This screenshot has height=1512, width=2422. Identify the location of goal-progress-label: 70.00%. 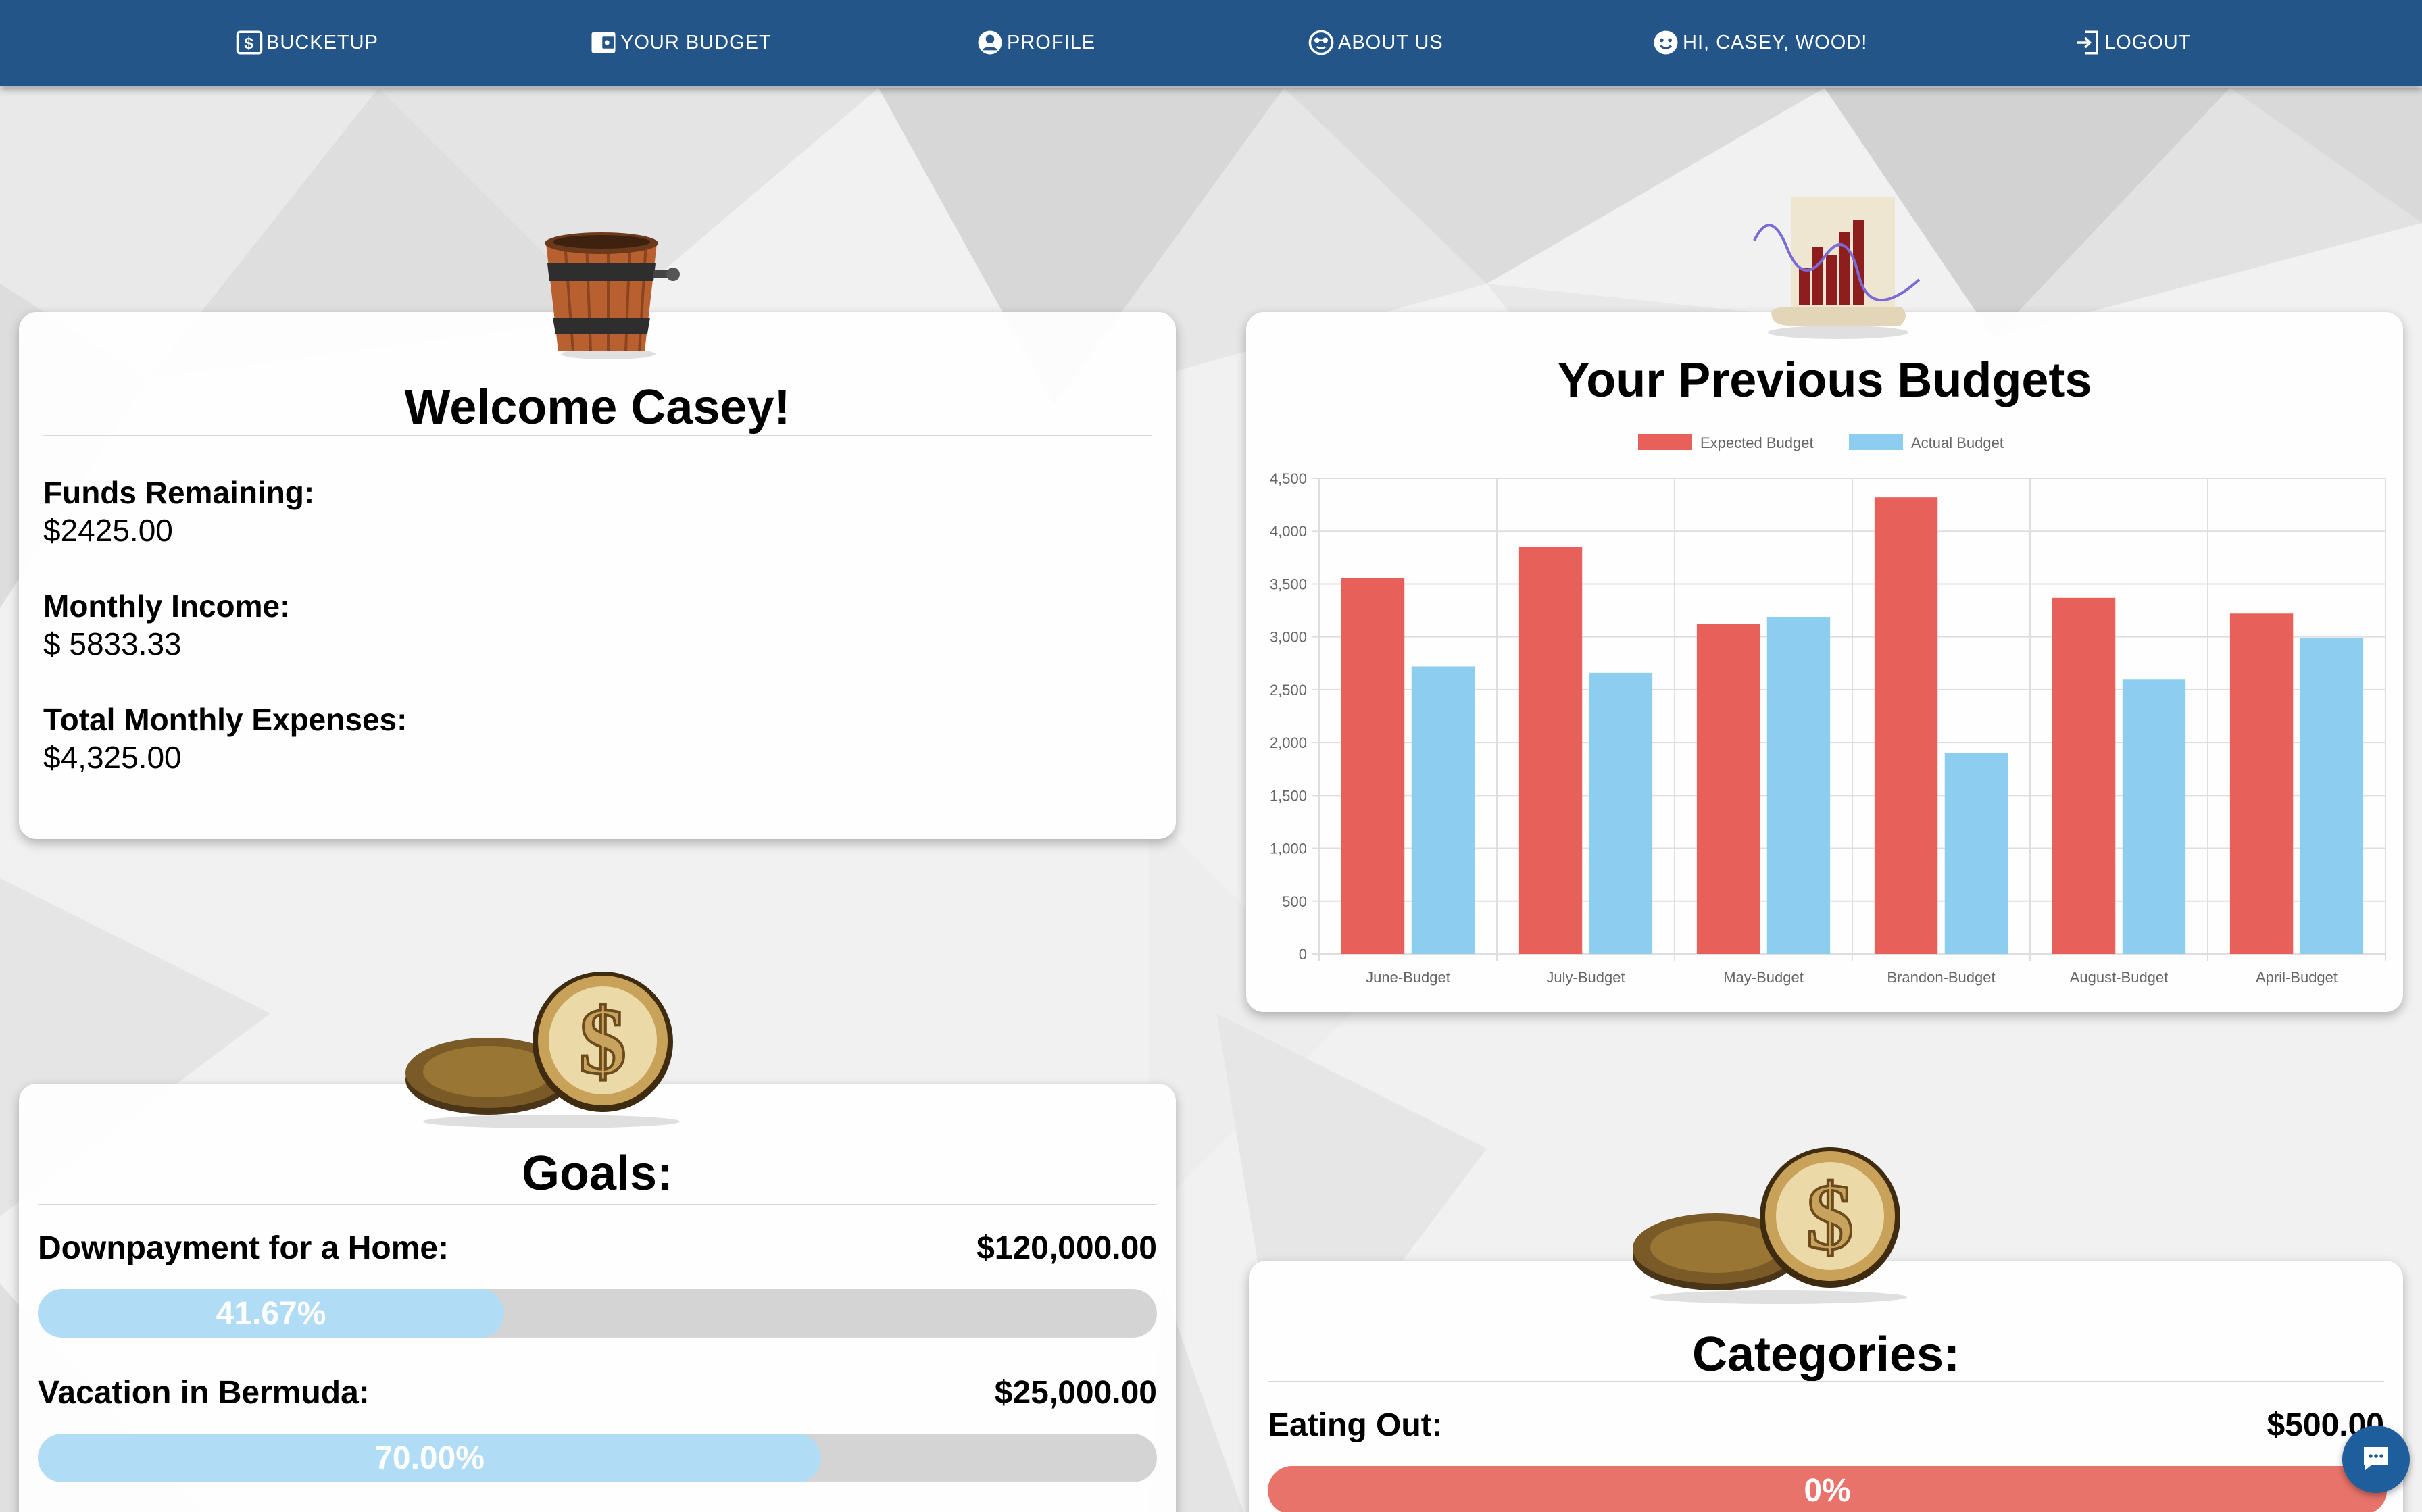
(429, 1458).